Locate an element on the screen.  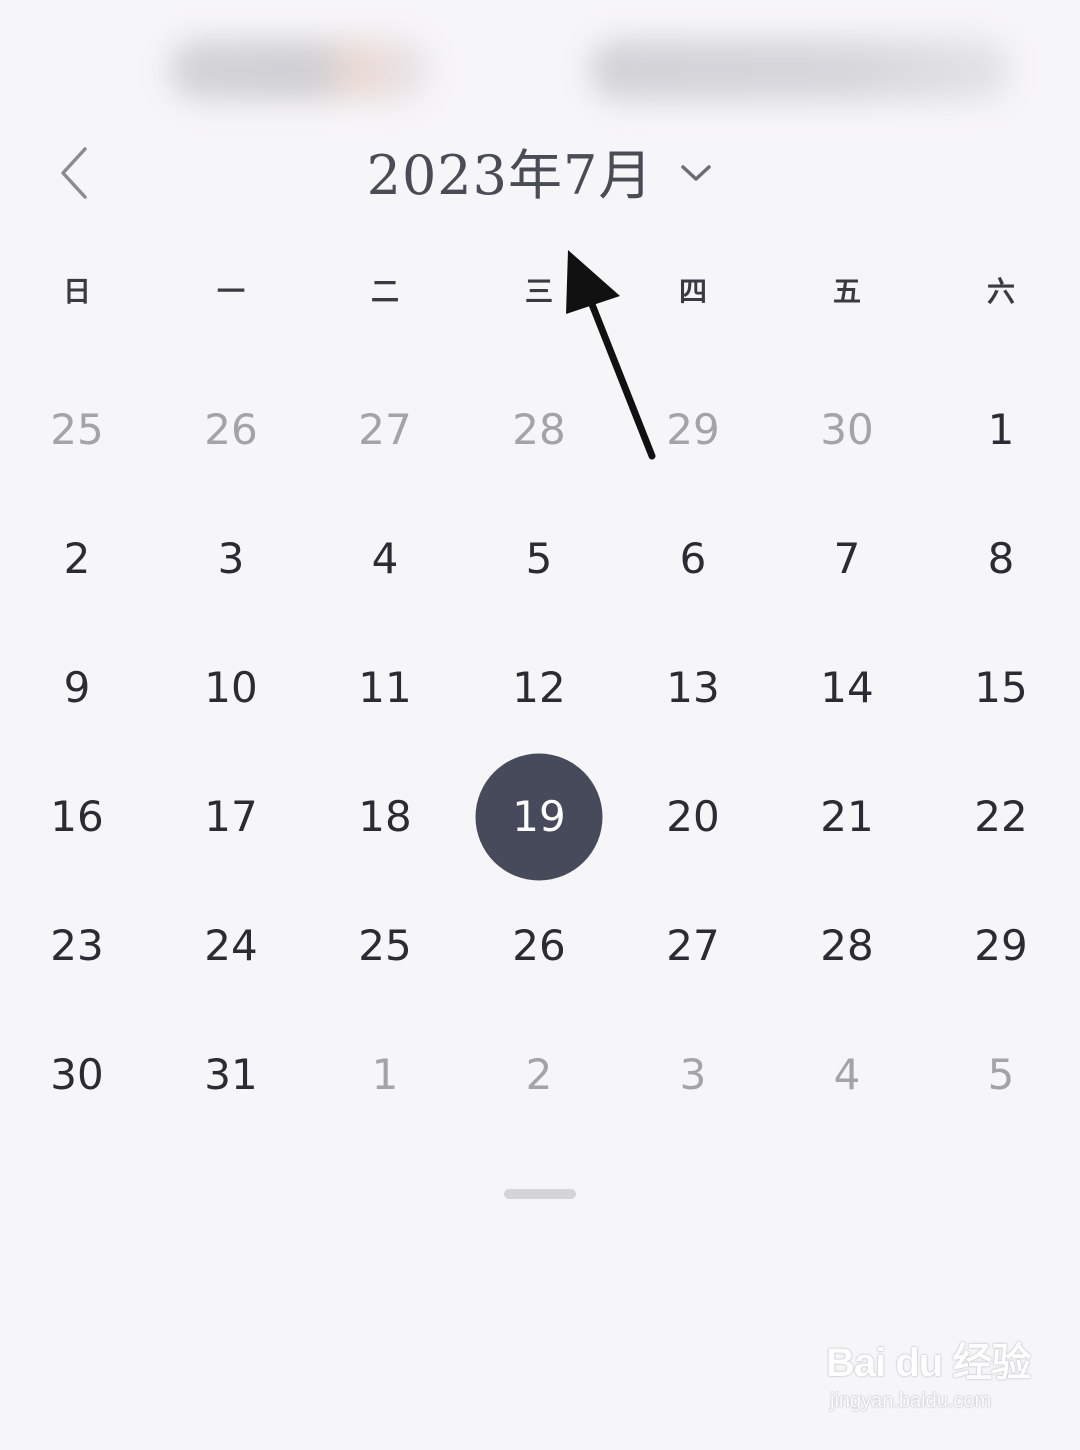
chevron-left-icon is located at coordinates (74, 173).